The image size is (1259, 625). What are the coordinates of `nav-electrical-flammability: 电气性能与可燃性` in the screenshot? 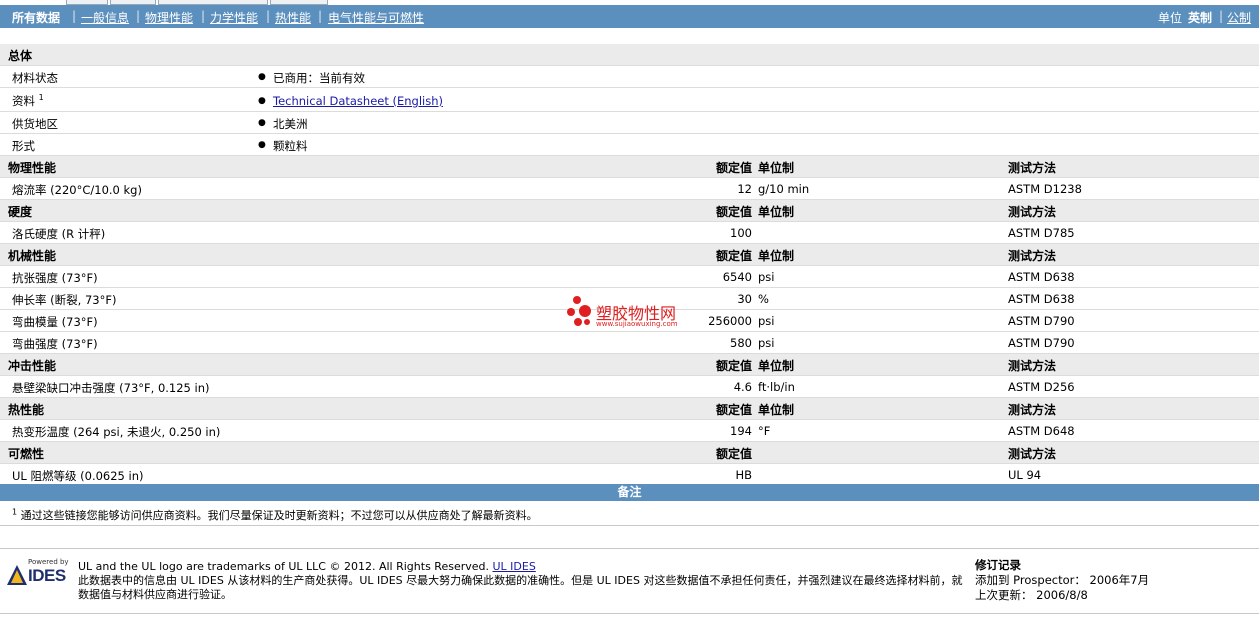 It's located at (376, 17).